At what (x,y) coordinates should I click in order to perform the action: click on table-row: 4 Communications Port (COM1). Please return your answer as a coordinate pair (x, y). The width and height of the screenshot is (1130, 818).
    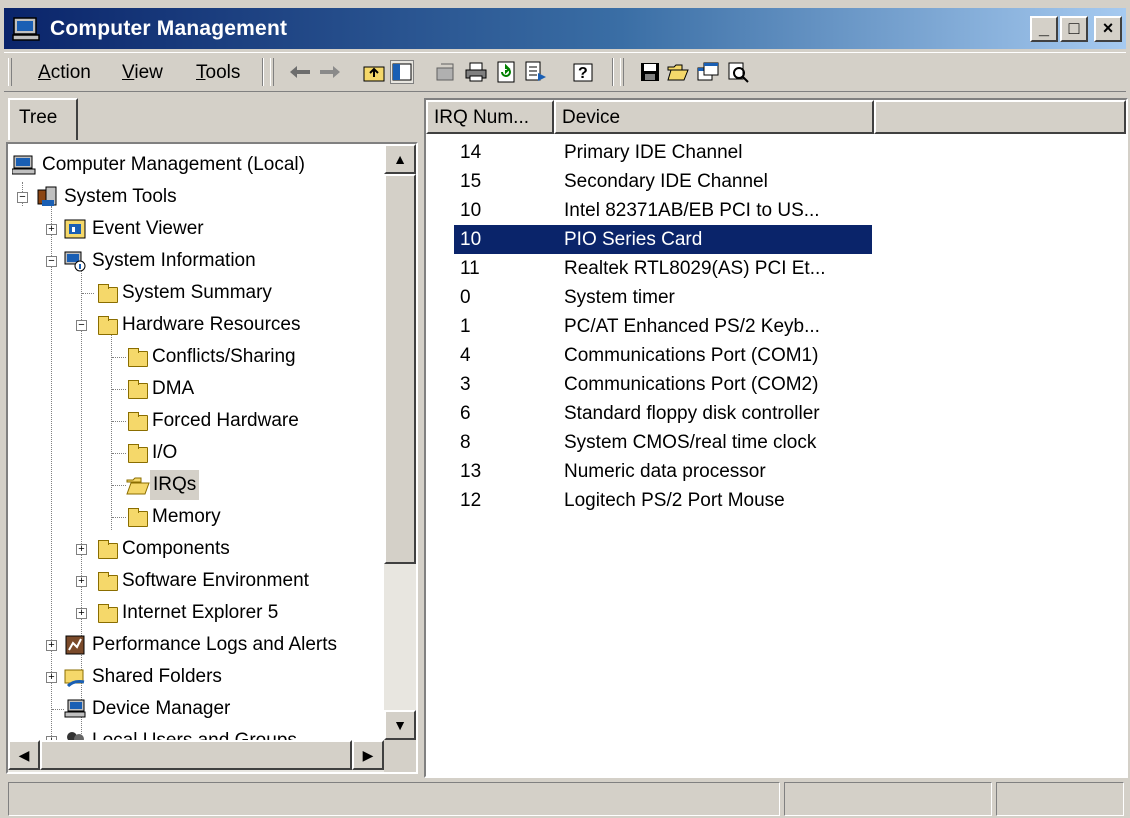
    Looking at the image, I should click on (776, 355).